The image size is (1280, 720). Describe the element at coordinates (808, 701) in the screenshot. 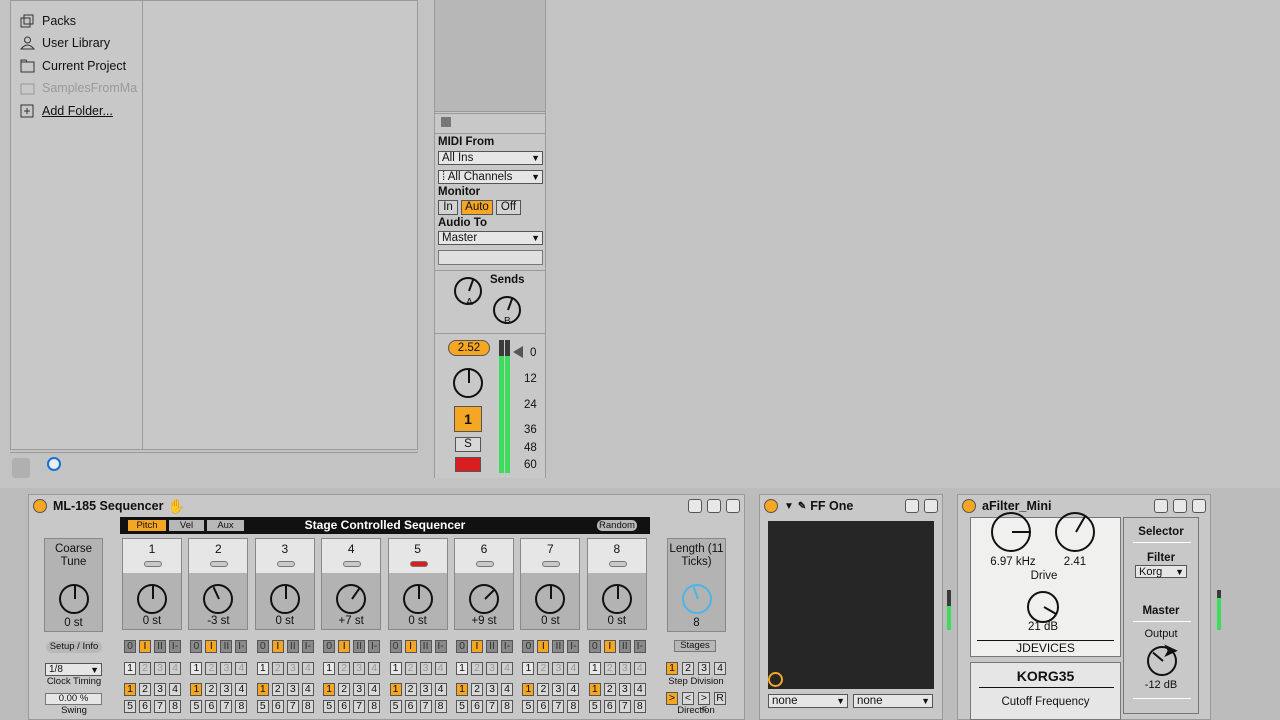

I see `x-mapping-select: none` at that location.